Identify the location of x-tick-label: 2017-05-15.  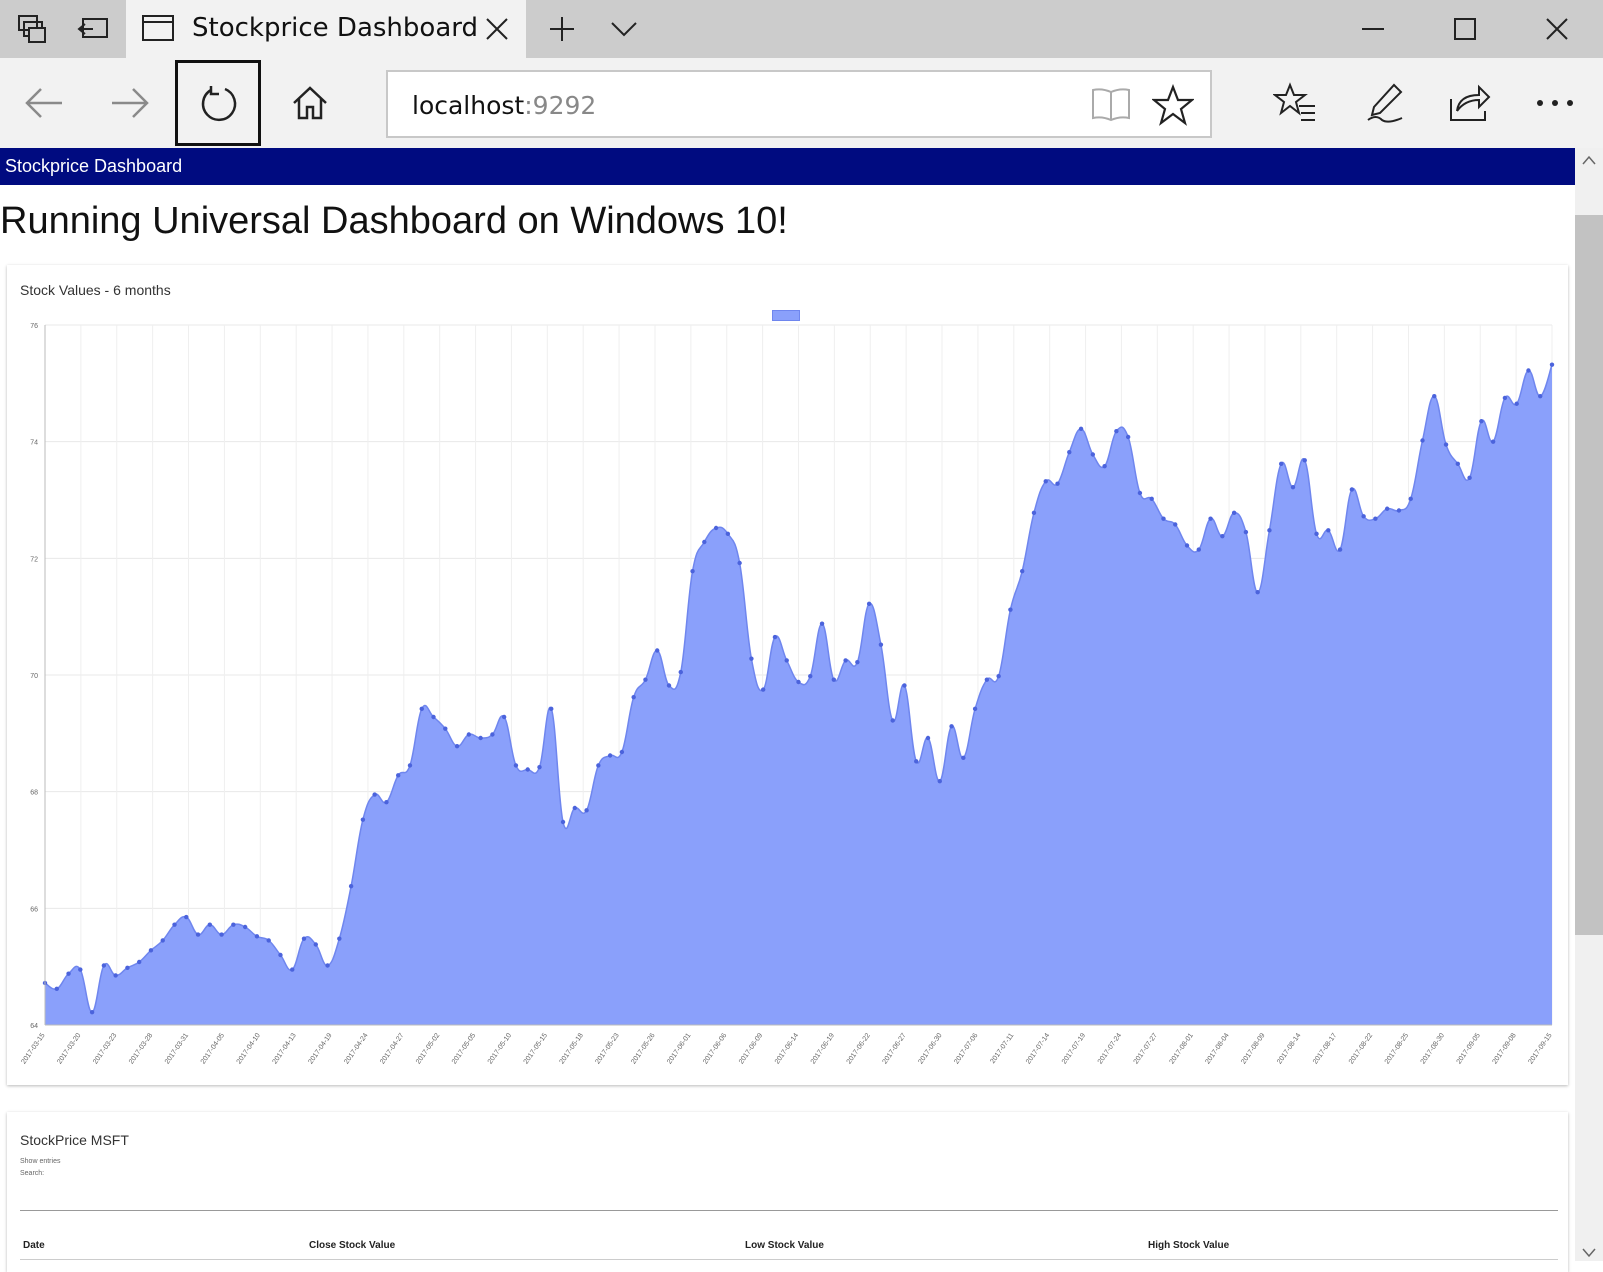
(536, 1048).